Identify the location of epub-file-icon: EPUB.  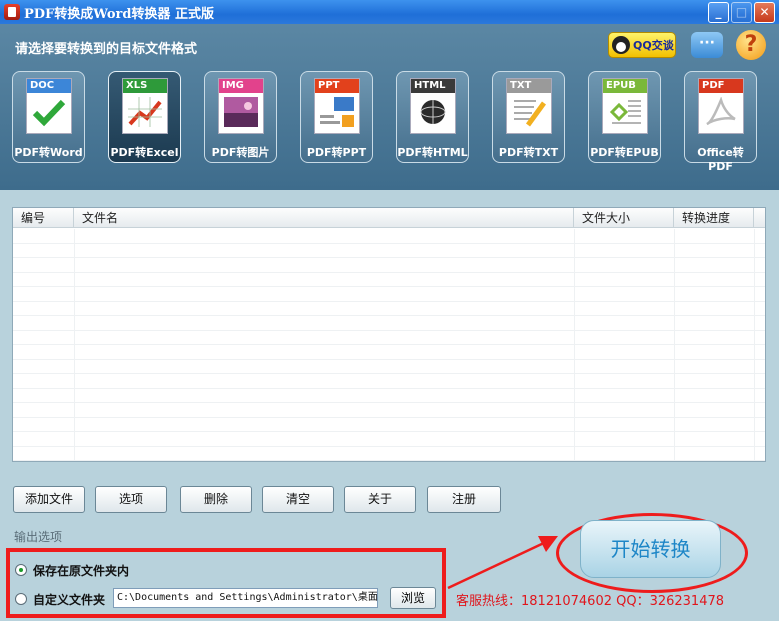
(625, 106).